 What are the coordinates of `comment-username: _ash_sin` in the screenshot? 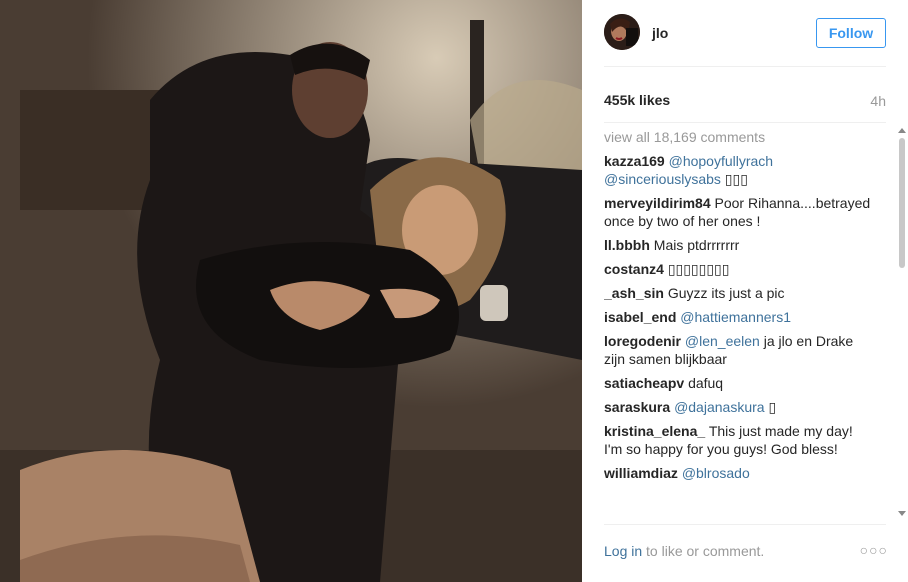 It's located at (634, 293).